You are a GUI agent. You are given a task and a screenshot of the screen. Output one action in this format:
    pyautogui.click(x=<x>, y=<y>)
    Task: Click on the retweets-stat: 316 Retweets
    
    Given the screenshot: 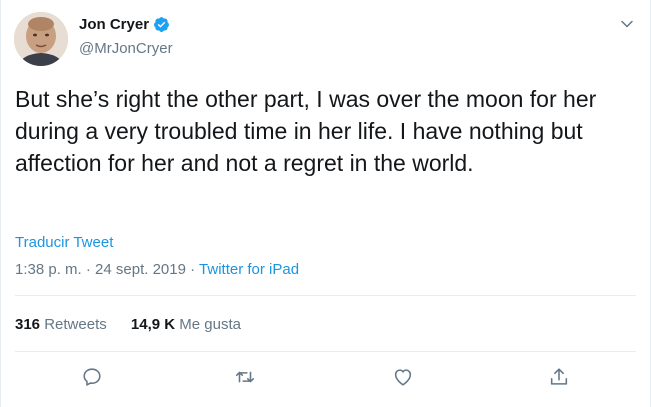 What is the action you would take?
    pyautogui.click(x=61, y=324)
    